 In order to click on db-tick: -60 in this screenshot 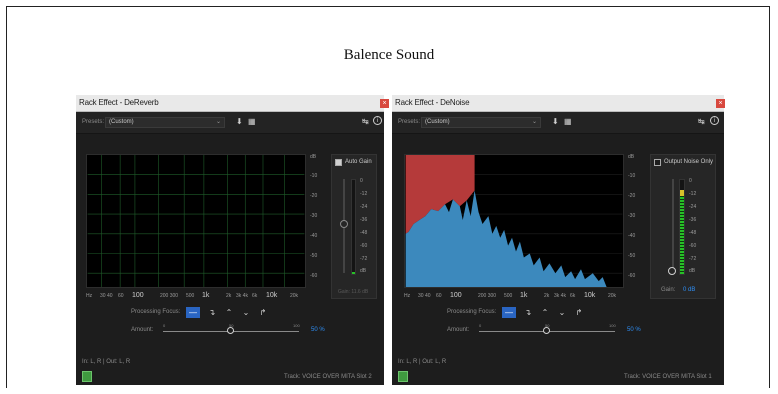, I will do `click(314, 276)`.